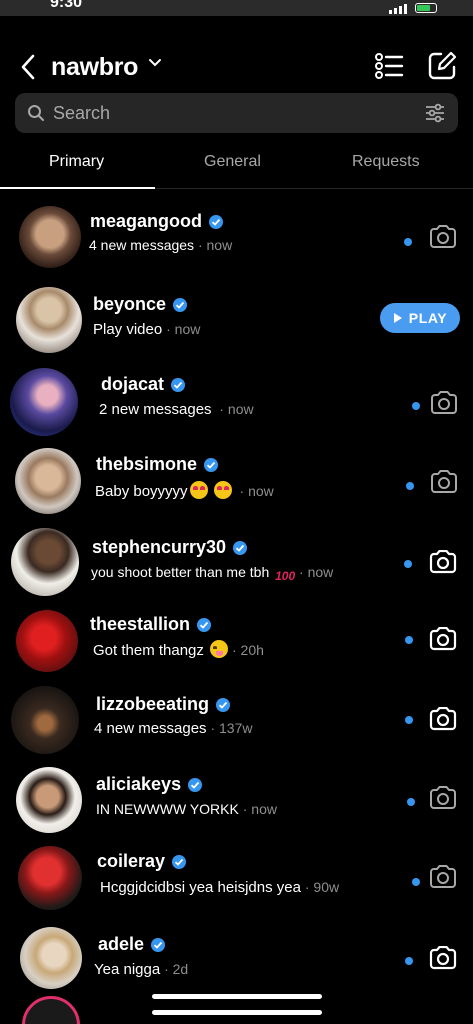  I want to click on thread-row-meagangood: meagangood 4 new messages · now, so click(236, 240).